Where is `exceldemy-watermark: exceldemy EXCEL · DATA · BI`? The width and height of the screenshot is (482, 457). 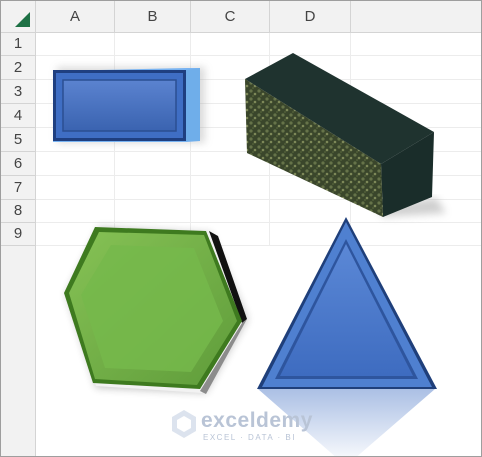
exceldemy-watermark: exceldemy EXCEL · DATA · BI is located at coordinates (246, 425).